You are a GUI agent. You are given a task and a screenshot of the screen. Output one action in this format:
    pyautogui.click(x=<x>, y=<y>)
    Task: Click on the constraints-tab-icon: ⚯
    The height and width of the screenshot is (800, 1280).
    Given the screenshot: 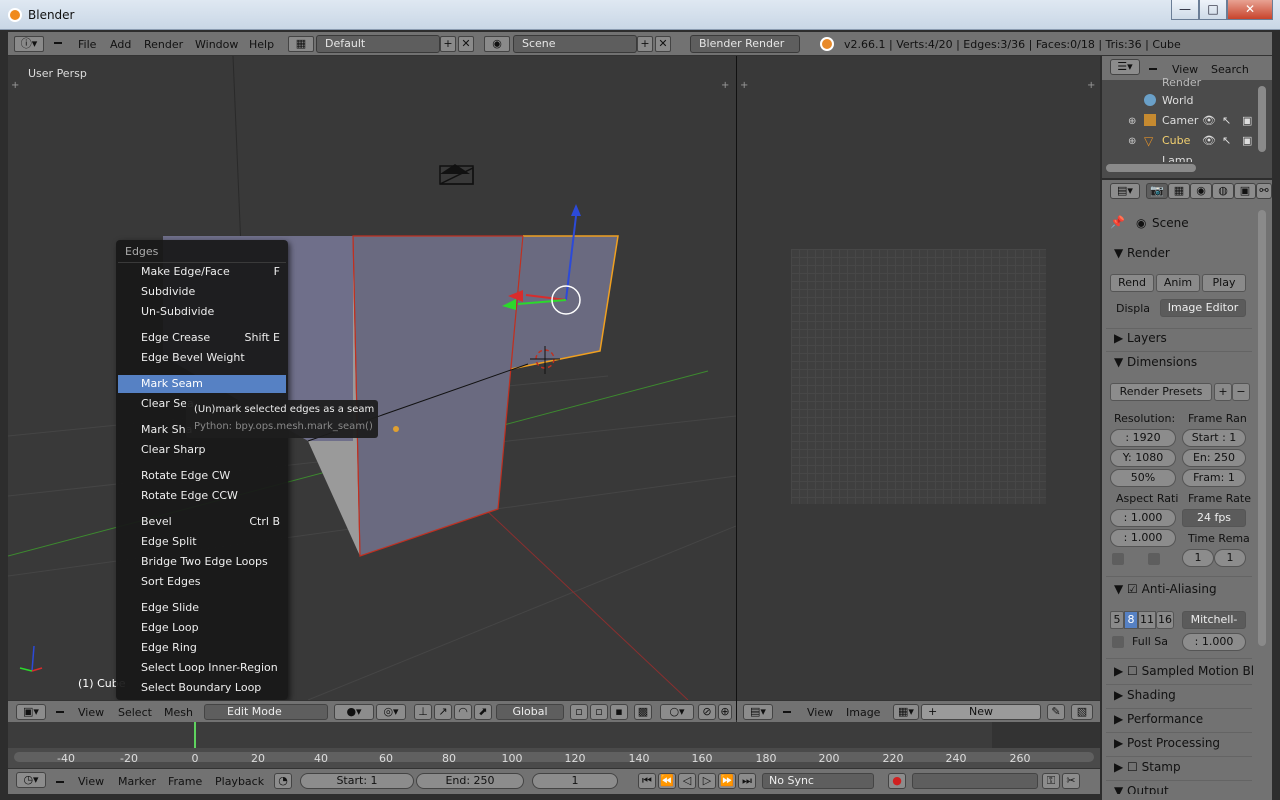 What is the action you would take?
    pyautogui.click(x=1264, y=191)
    